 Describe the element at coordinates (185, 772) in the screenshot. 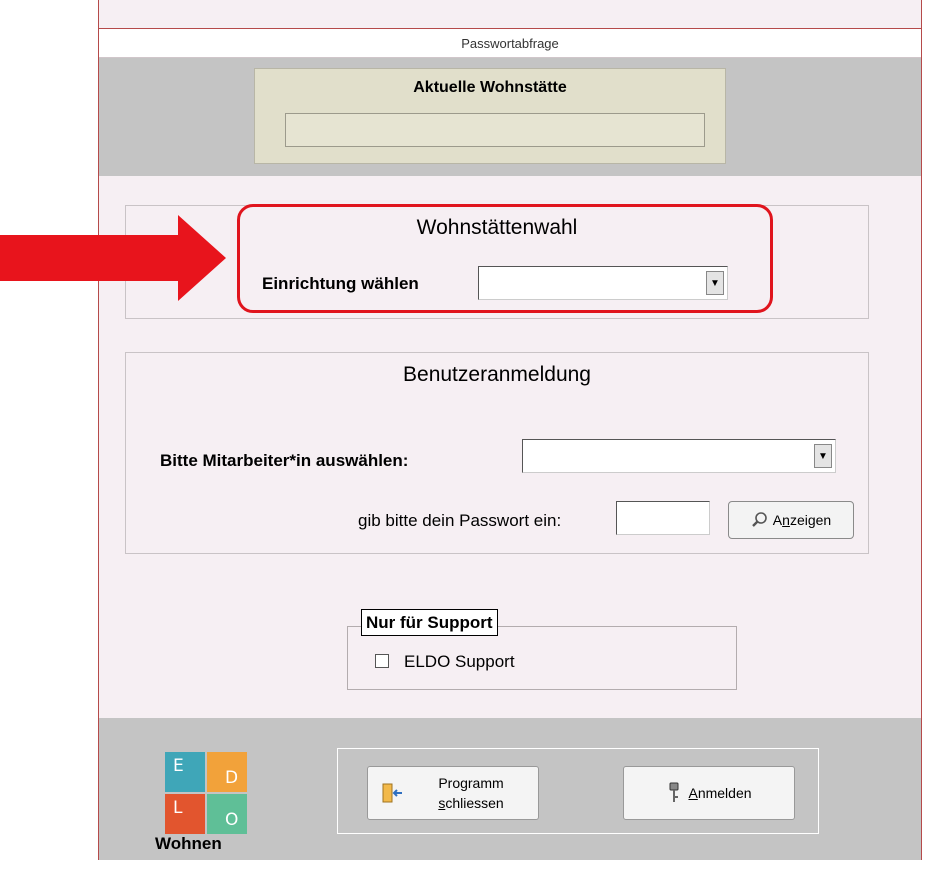

I see `logo-tile-e: E` at that location.